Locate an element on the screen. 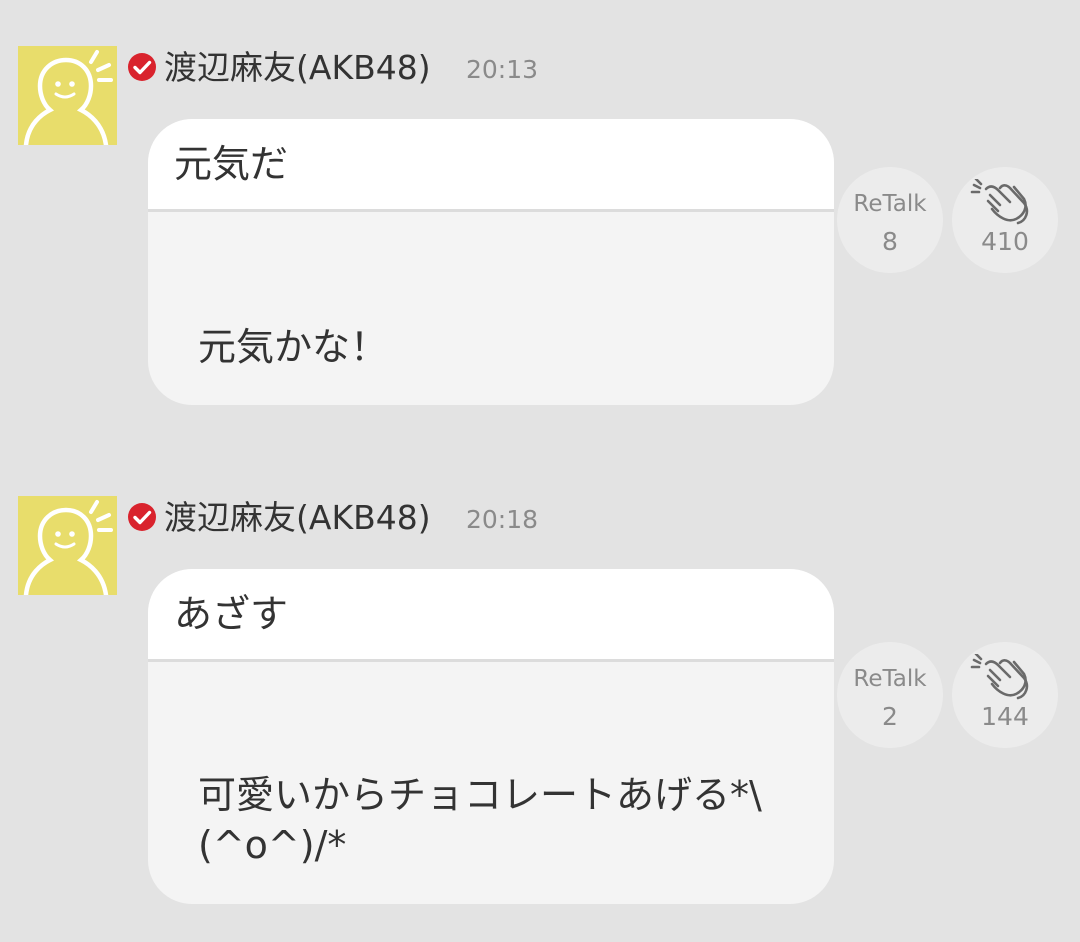 This screenshot has height=942, width=1080. post-timestamp: 20:18 is located at coordinates (502, 519).